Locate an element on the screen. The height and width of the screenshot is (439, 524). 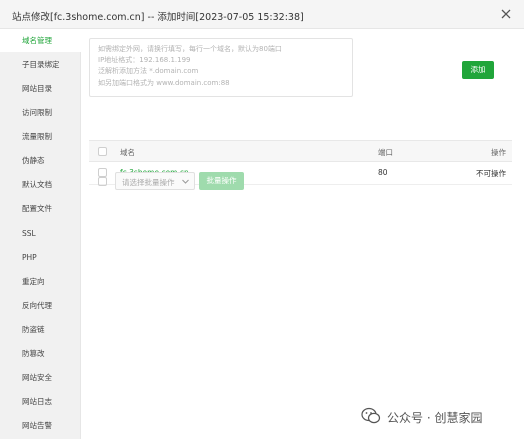
sidebar-item-site-logs: 网站日志 is located at coordinates (40, 401).